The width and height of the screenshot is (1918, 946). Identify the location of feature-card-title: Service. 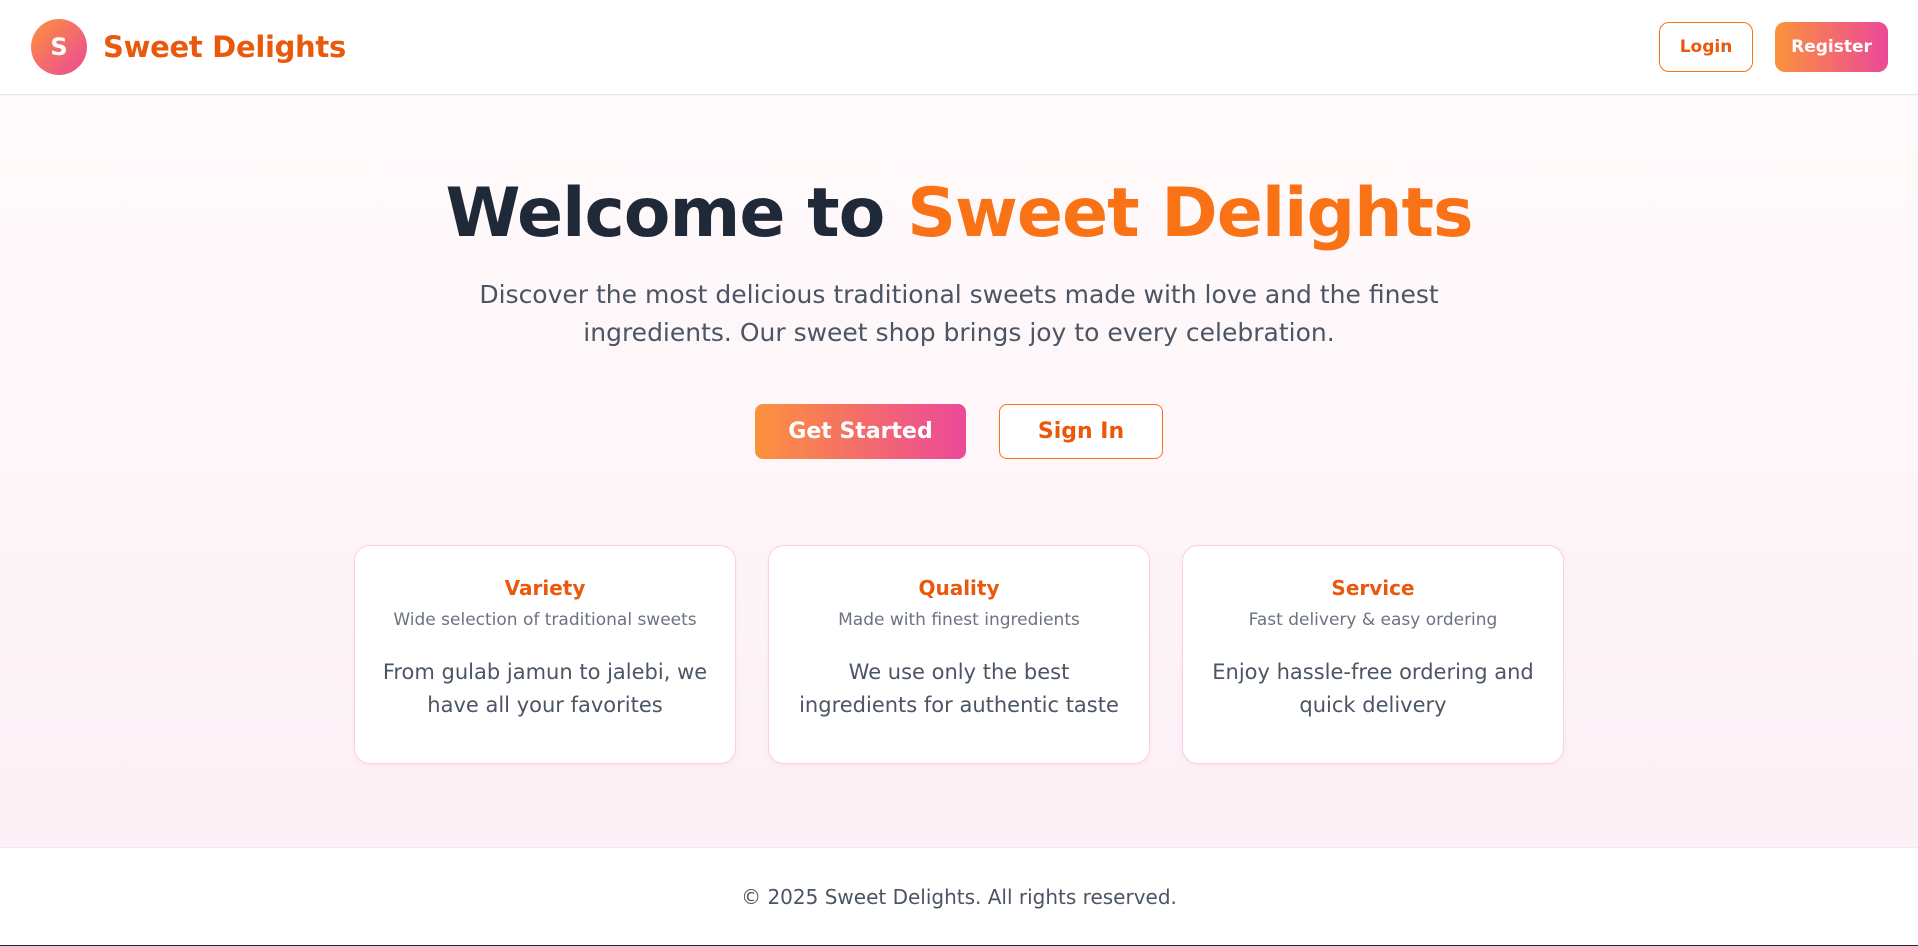
(1373, 588).